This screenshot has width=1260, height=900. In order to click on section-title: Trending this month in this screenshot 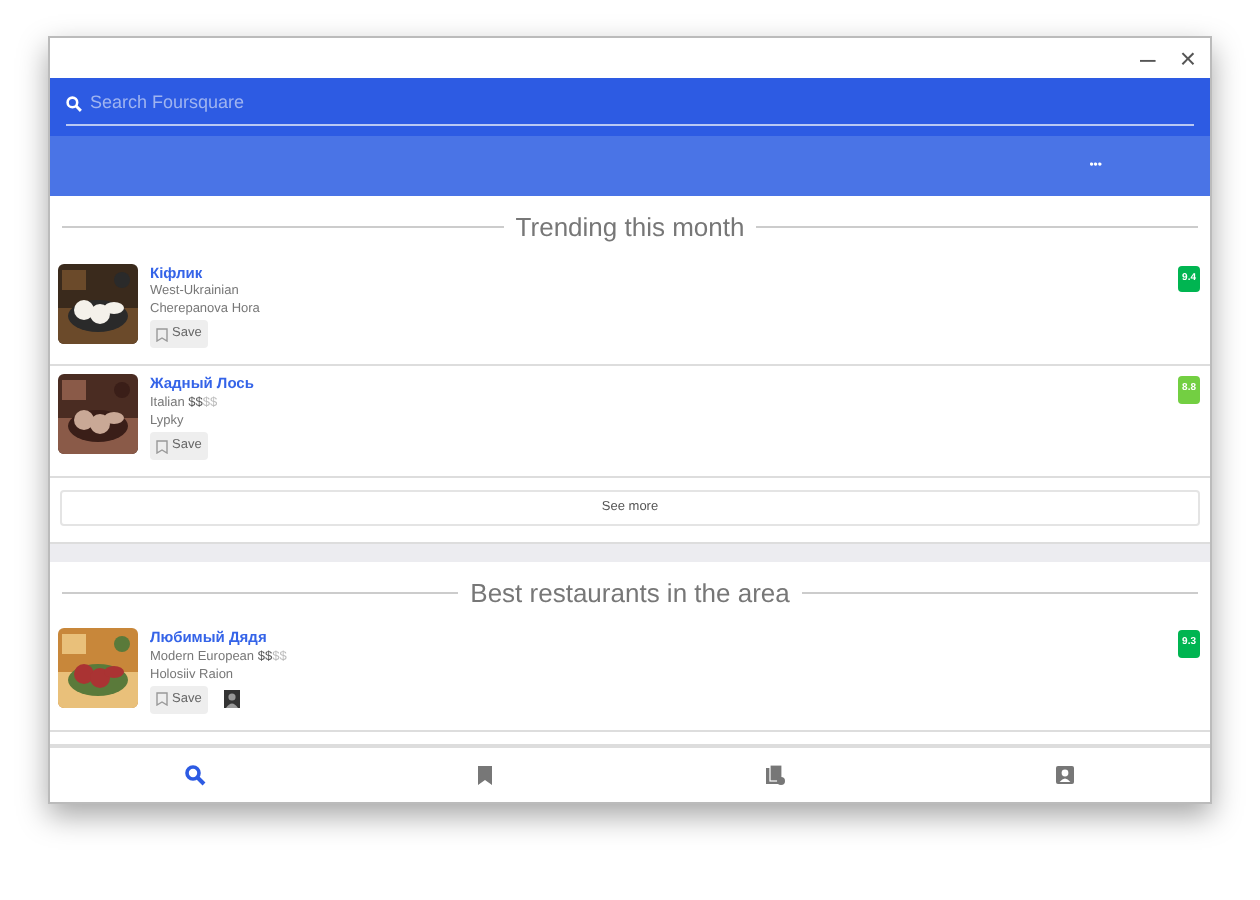, I will do `click(630, 228)`.